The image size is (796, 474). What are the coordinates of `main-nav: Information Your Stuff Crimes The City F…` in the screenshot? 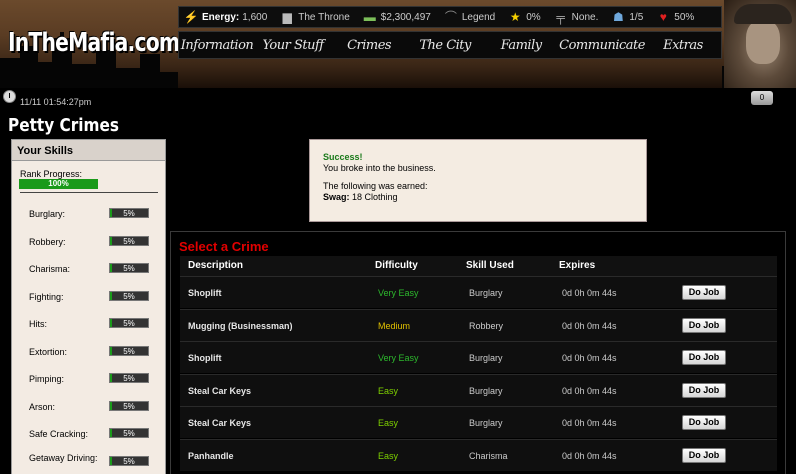 It's located at (450, 45).